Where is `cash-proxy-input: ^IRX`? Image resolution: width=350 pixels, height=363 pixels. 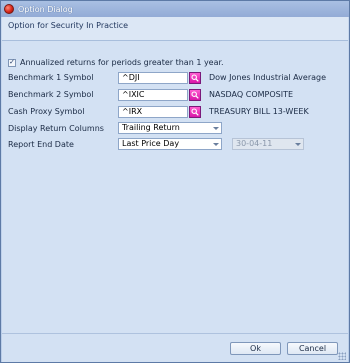 cash-proxy-input: ^IRX is located at coordinates (153, 112).